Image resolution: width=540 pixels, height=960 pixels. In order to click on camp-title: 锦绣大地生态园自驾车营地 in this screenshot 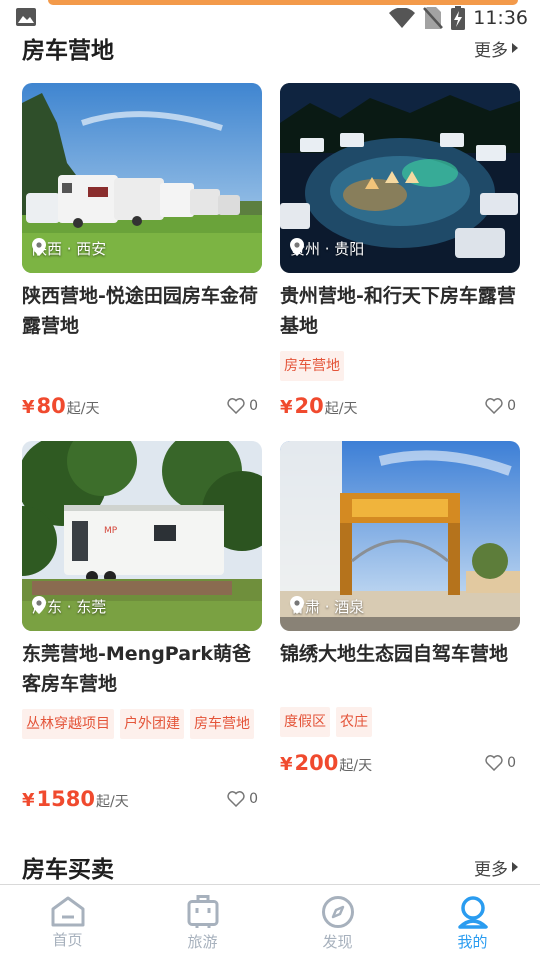, I will do `click(394, 654)`.